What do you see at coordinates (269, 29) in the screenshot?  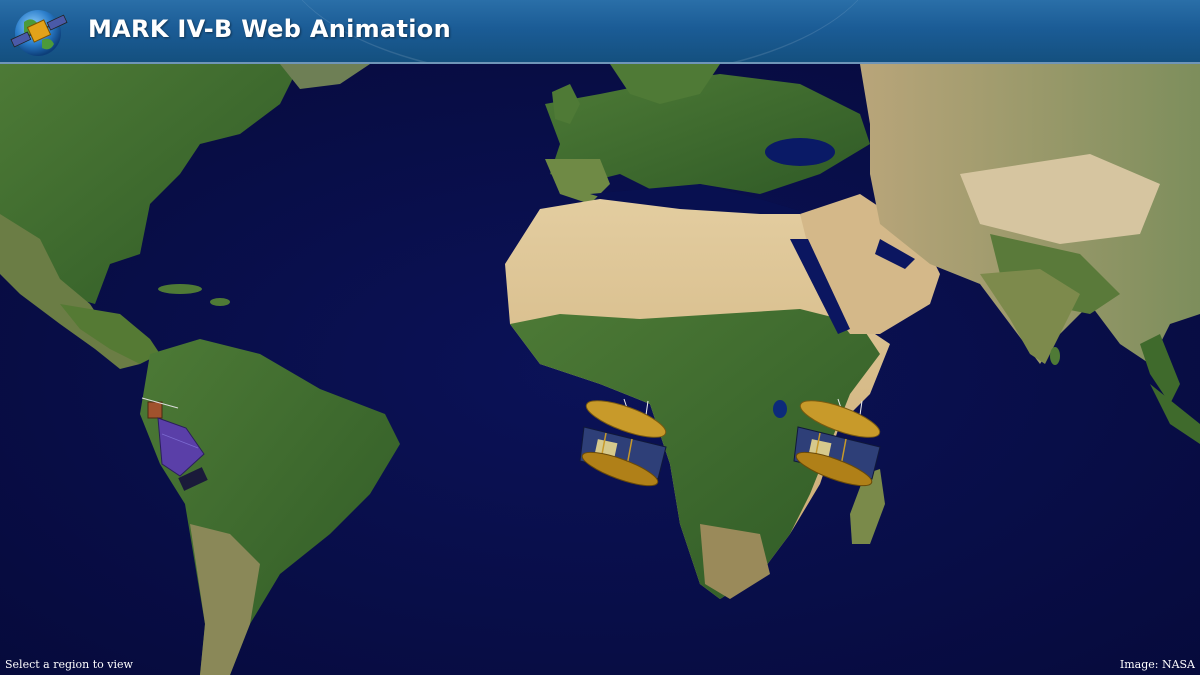 I see `page-title: MARK IV-B Web Animation` at bounding box center [269, 29].